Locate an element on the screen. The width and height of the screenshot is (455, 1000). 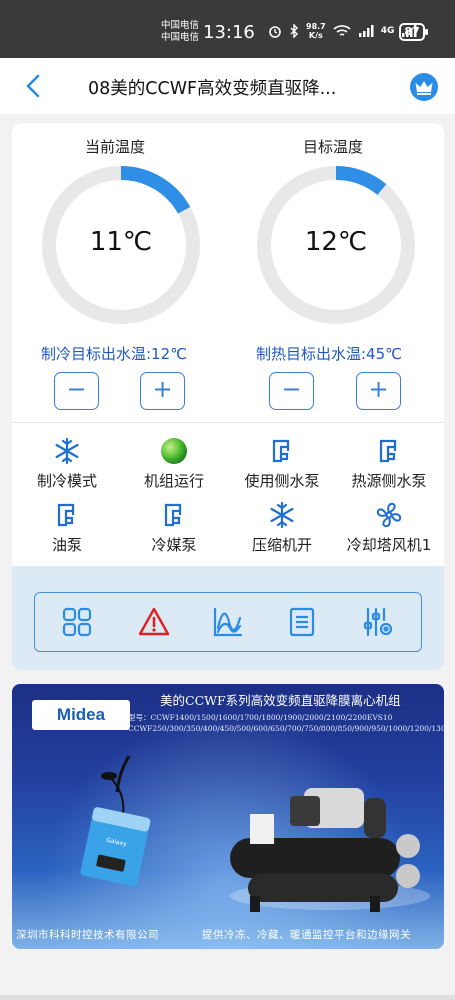
target-temp-gauge-fill is located at coordinates (361, 181).